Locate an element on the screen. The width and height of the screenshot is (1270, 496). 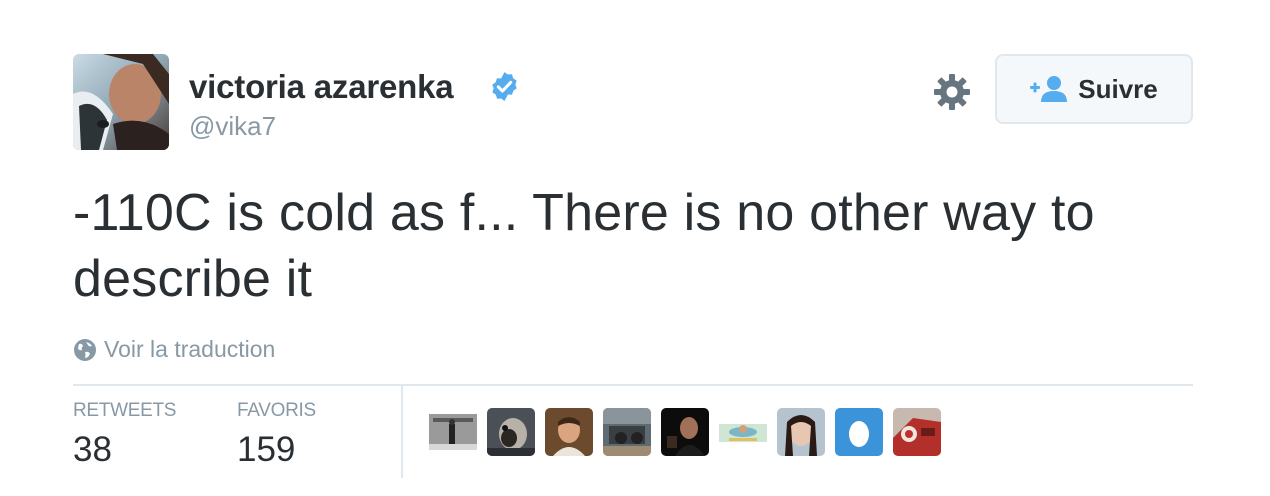
favorites-stat: FAVORIS 159 is located at coordinates (276, 435).